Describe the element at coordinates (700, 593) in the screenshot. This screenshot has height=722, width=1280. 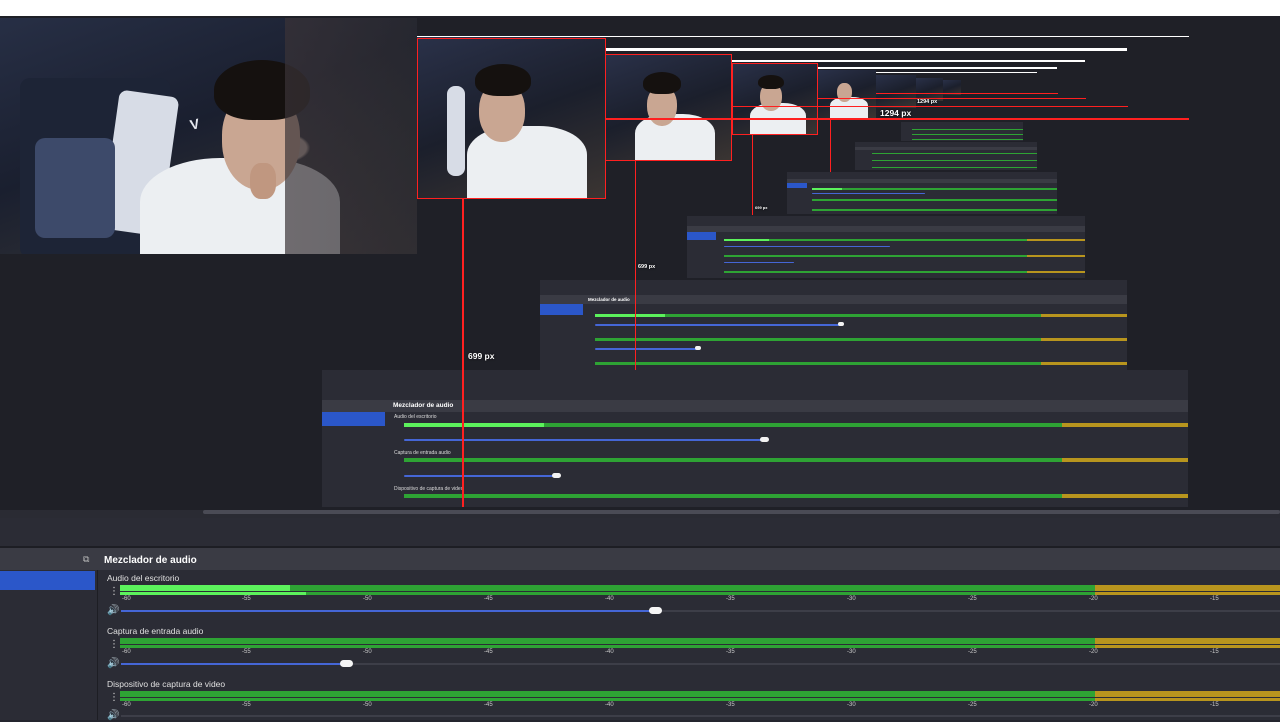
I see `level-meter-desktop-audio-right` at that location.